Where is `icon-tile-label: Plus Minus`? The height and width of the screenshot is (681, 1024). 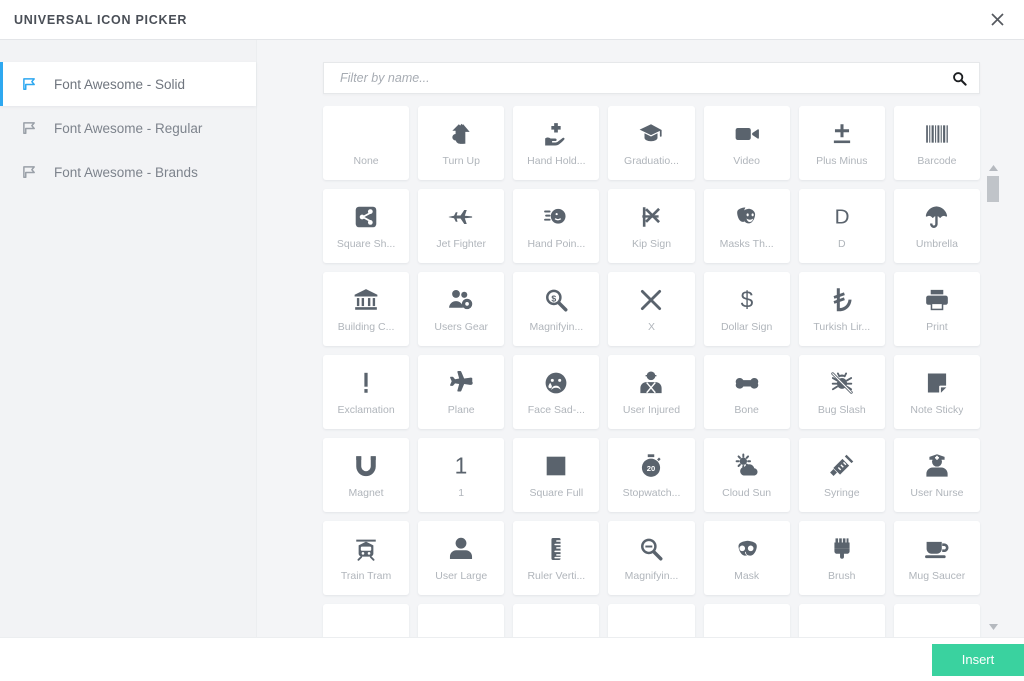
icon-tile-label: Plus Minus is located at coordinates (842, 161).